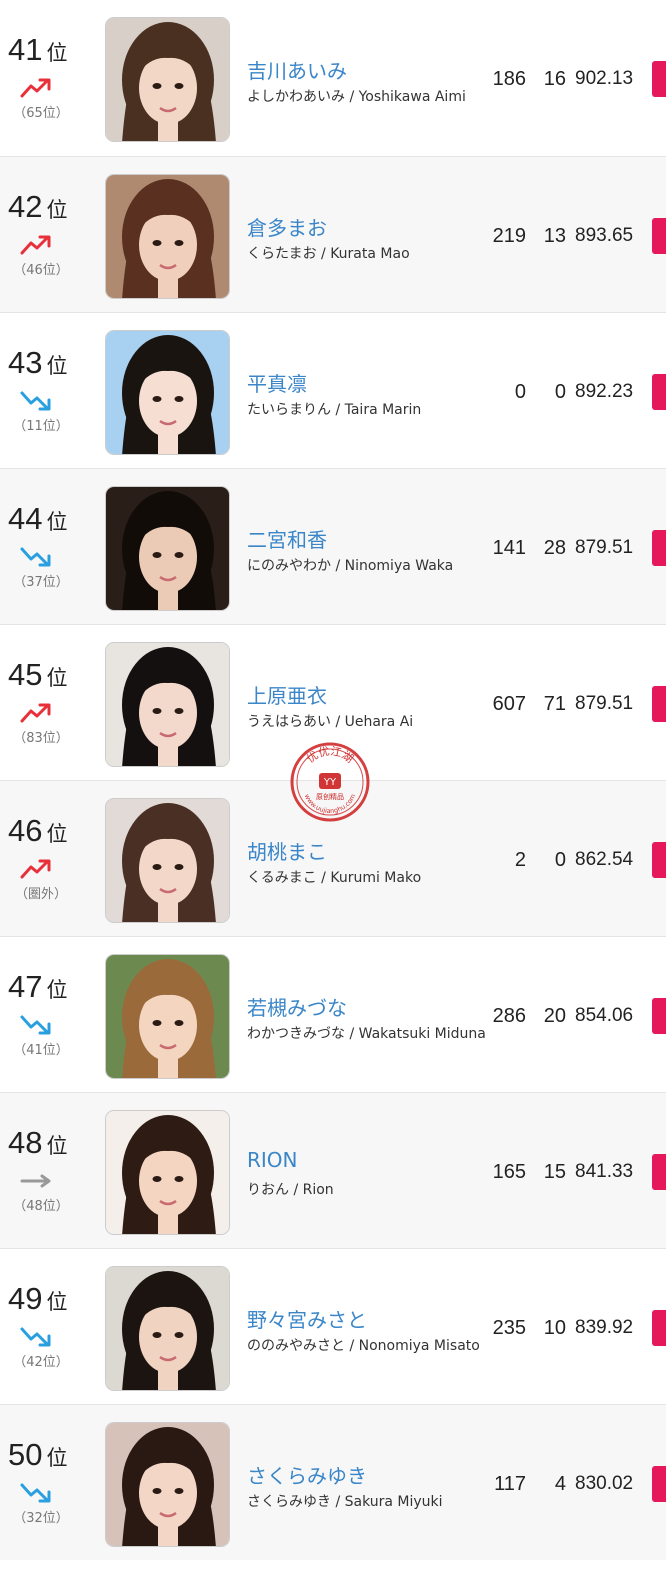 The height and width of the screenshot is (1579, 666). I want to click on rank-number: 41, so click(25, 49).